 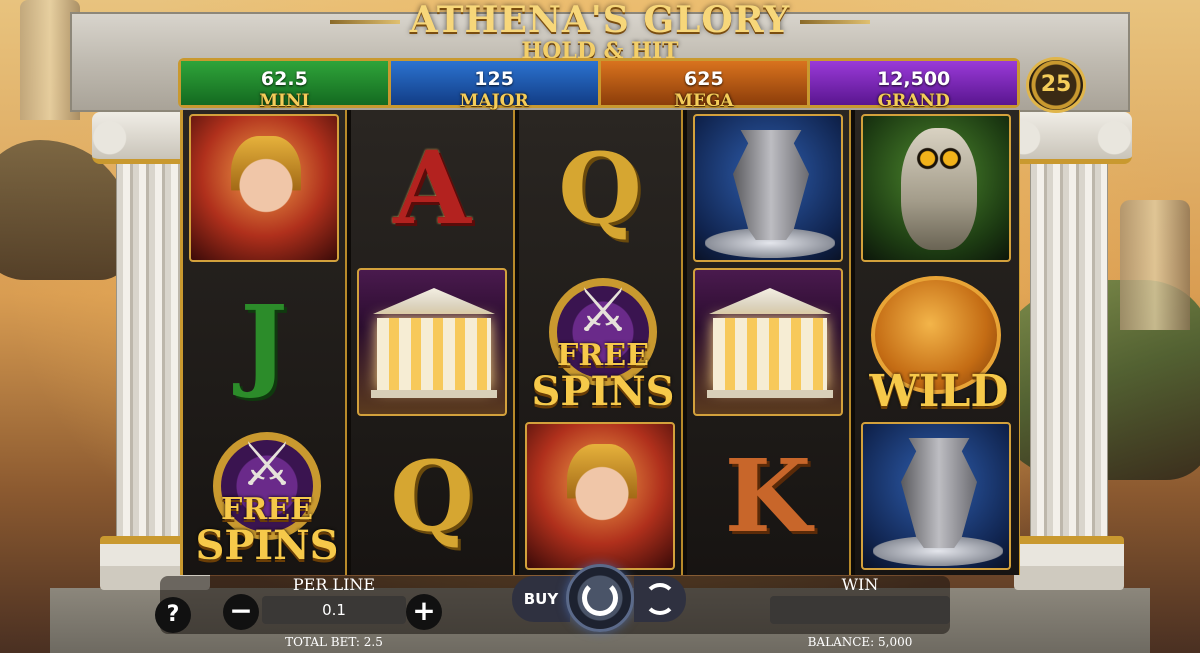 I want to click on owl-icon, so click(x=939, y=189).